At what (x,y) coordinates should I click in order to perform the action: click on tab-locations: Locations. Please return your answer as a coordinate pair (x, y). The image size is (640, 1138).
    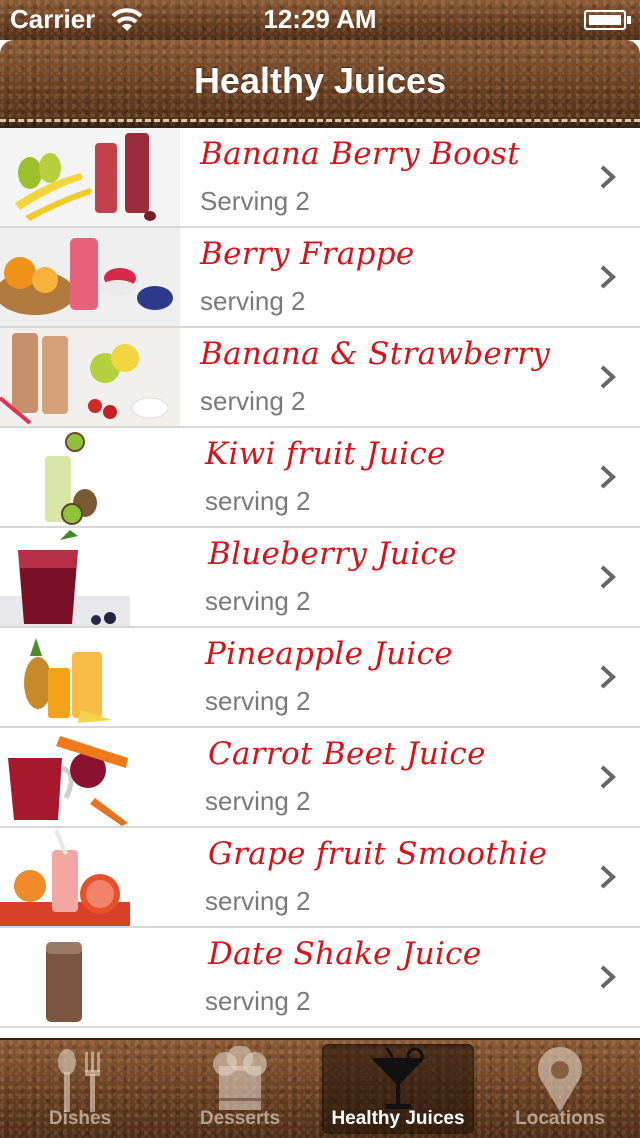
    Looking at the image, I should click on (560, 1089).